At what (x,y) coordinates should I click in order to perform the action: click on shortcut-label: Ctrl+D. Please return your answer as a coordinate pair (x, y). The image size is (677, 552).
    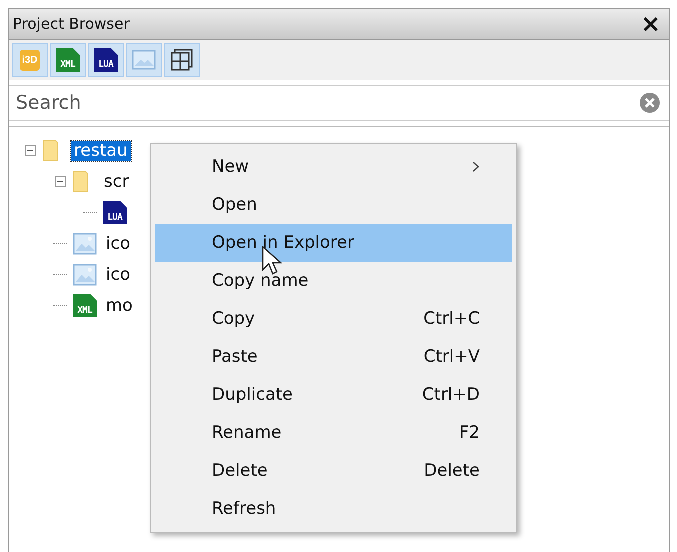
    Looking at the image, I should click on (451, 395).